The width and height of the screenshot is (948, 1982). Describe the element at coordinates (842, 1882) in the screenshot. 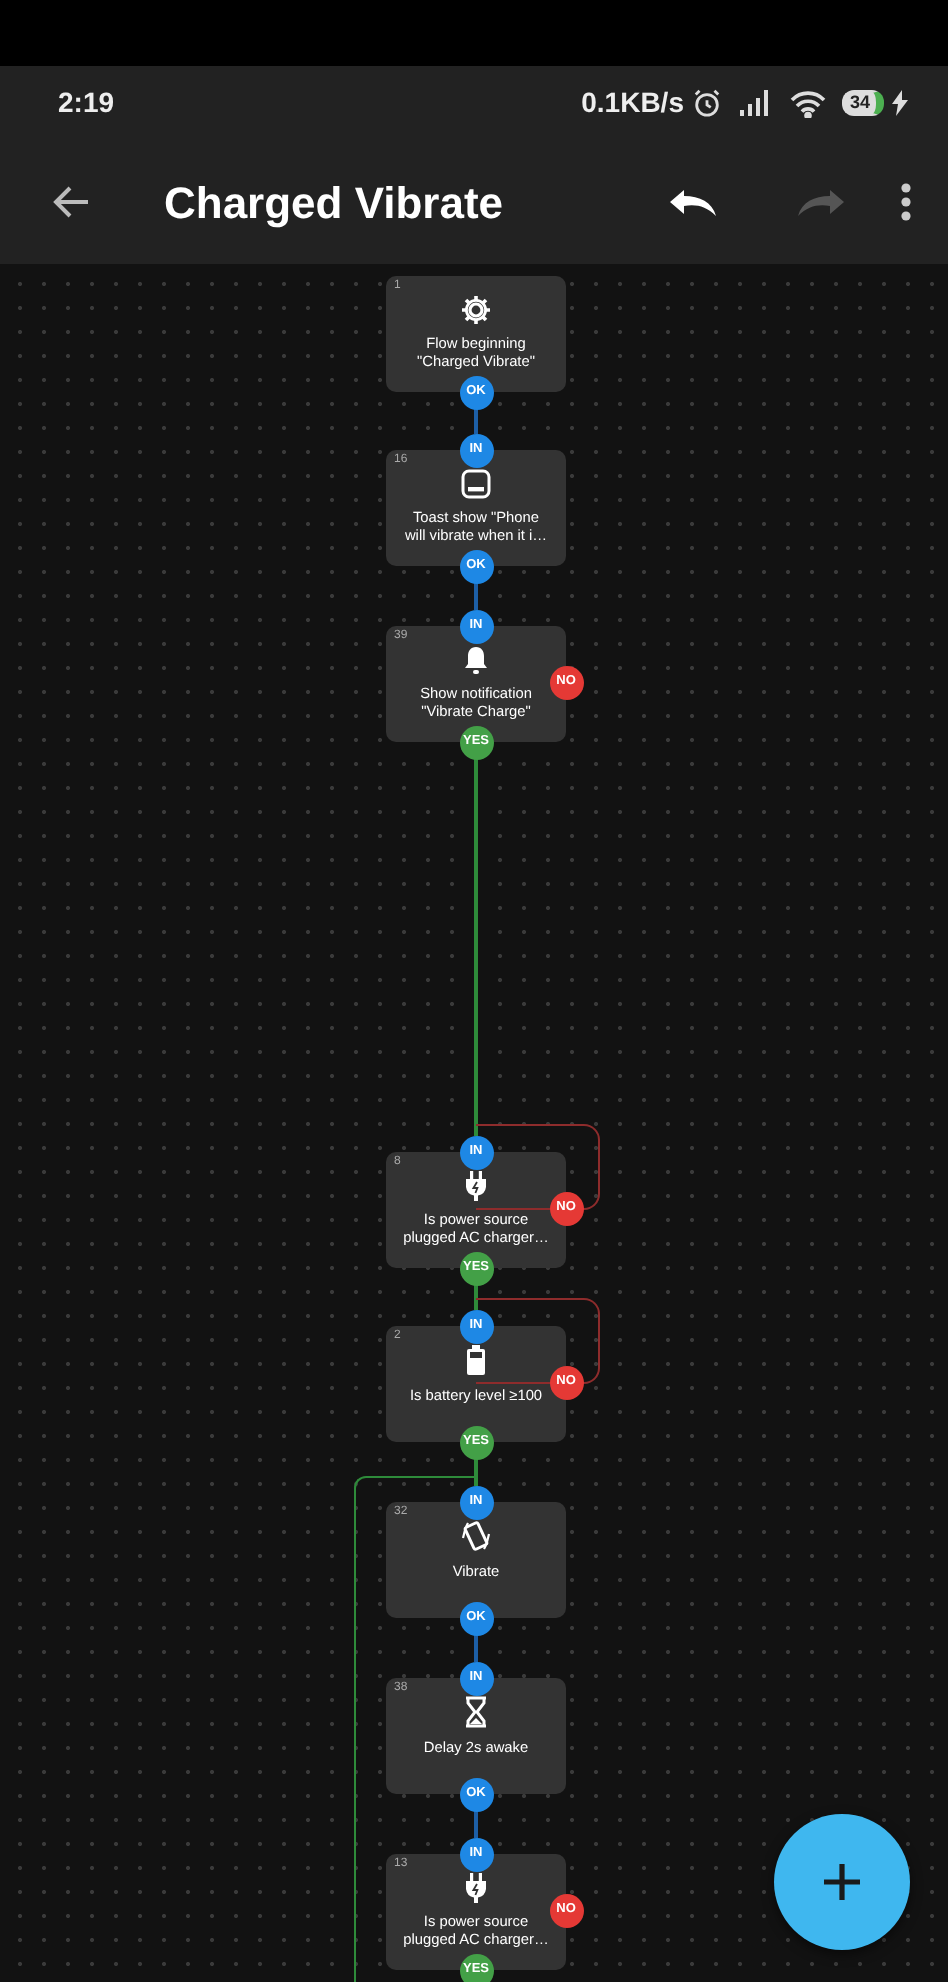

I see `plus-icon` at that location.